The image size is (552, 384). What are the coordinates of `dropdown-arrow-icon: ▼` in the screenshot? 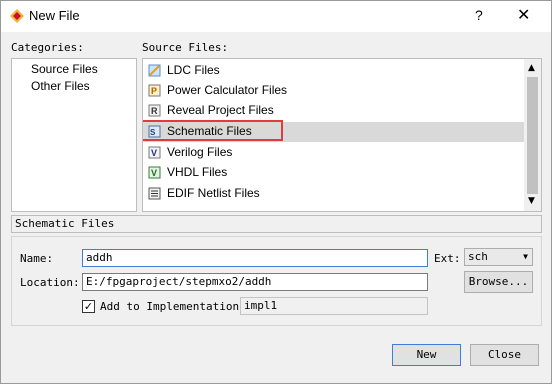 It's located at (525, 256).